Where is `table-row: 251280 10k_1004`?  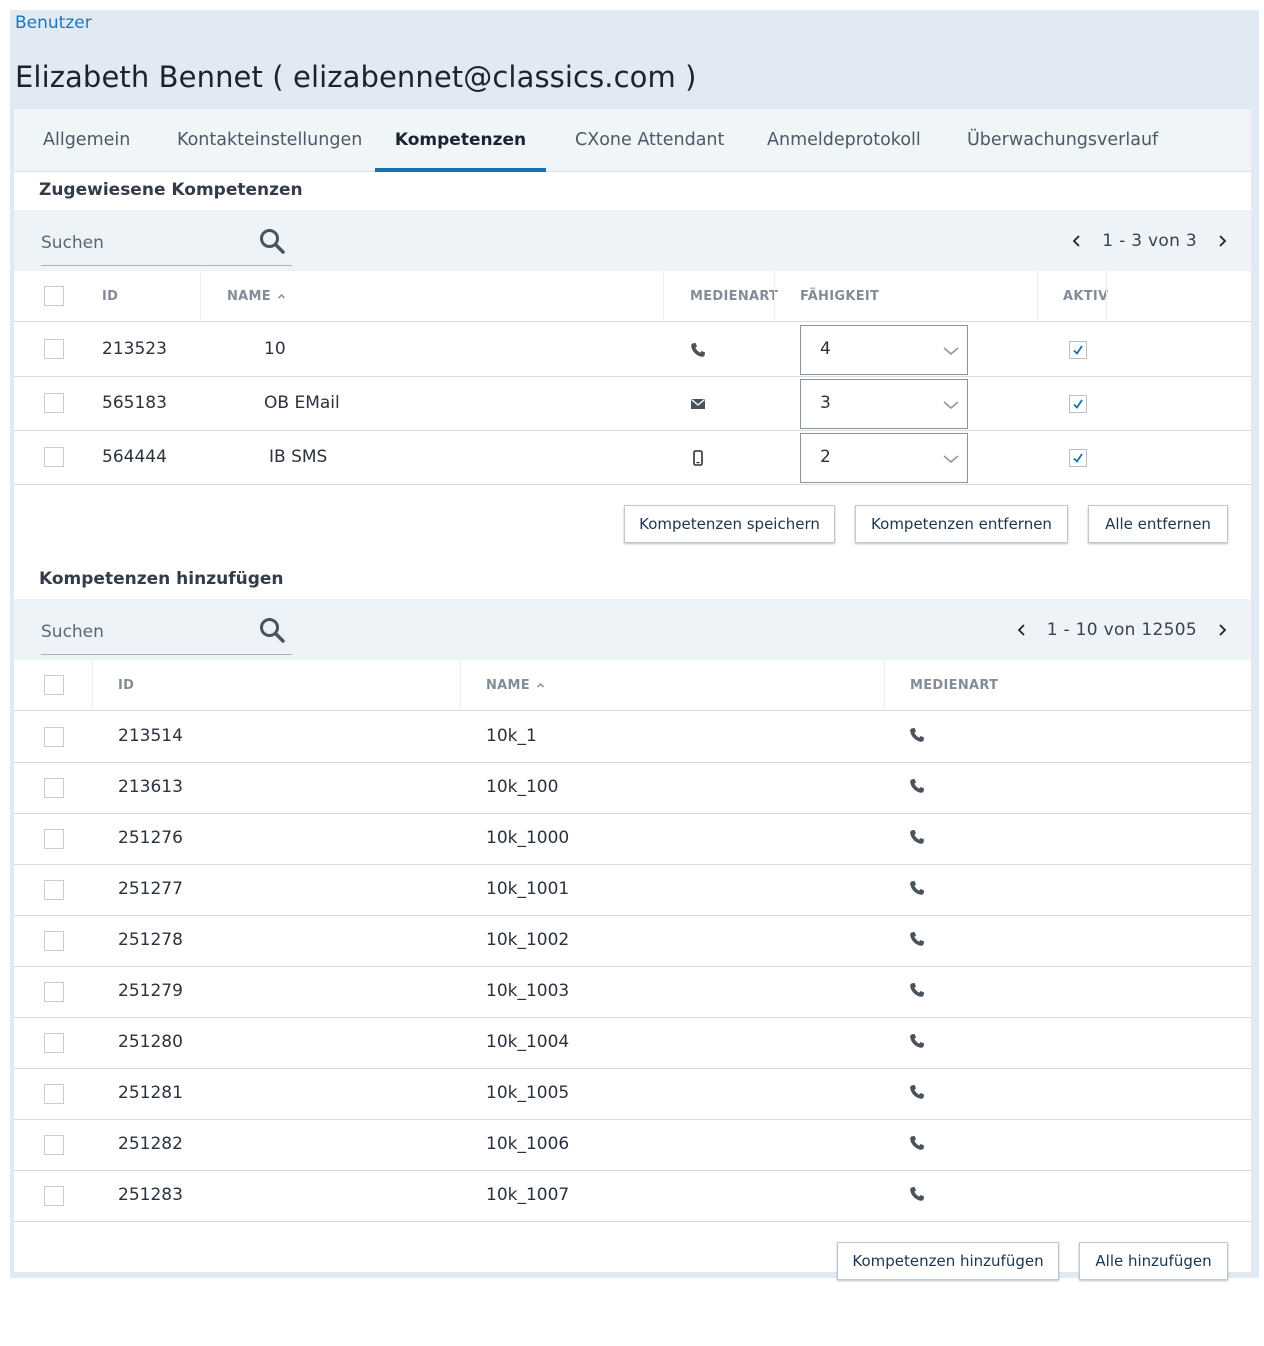 table-row: 251280 10k_1004 is located at coordinates (632, 1043).